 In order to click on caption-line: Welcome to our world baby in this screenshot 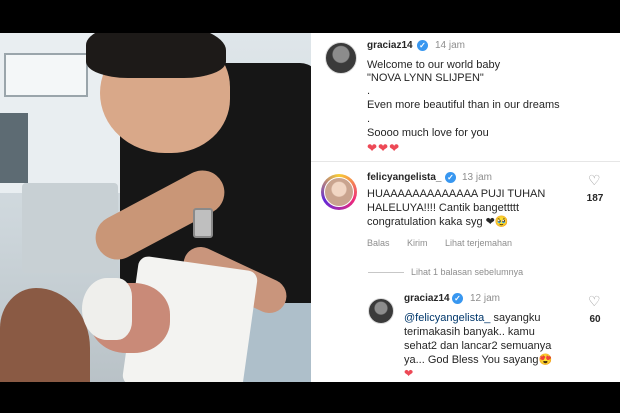, I will do `click(434, 65)`.